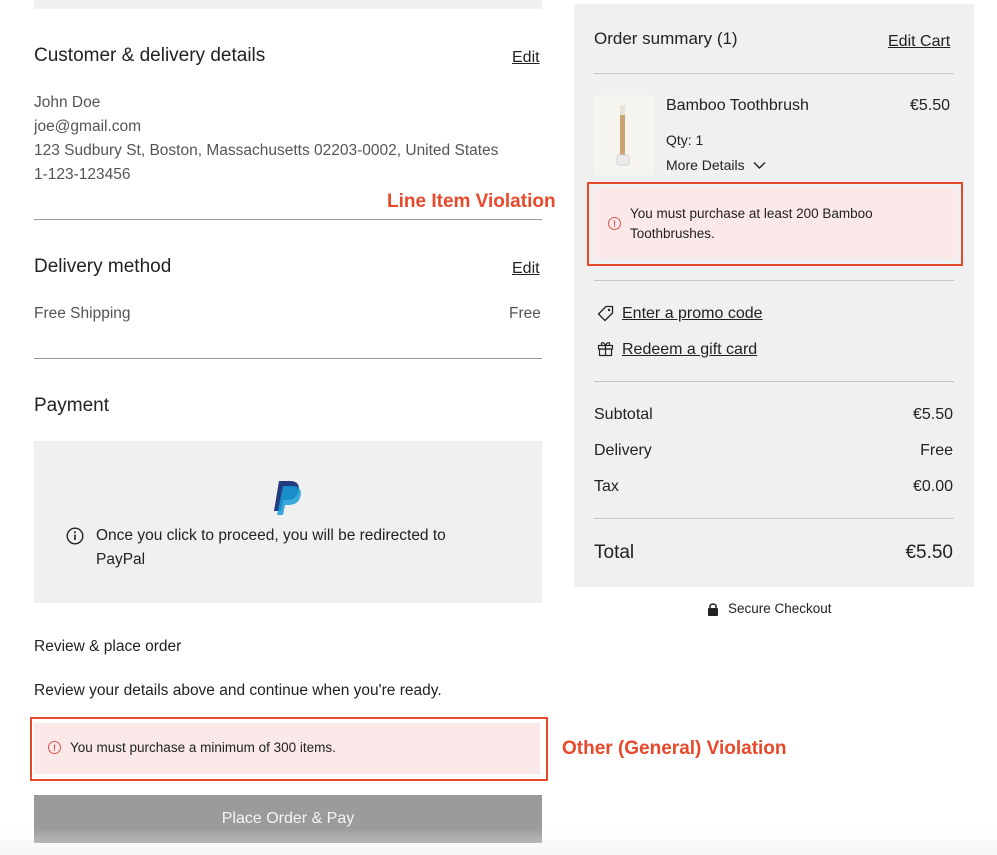 Image resolution: width=997 pixels, height=855 pixels. What do you see at coordinates (689, 350) in the screenshot?
I see `gift-card-link: Redeem a gift card` at bounding box center [689, 350].